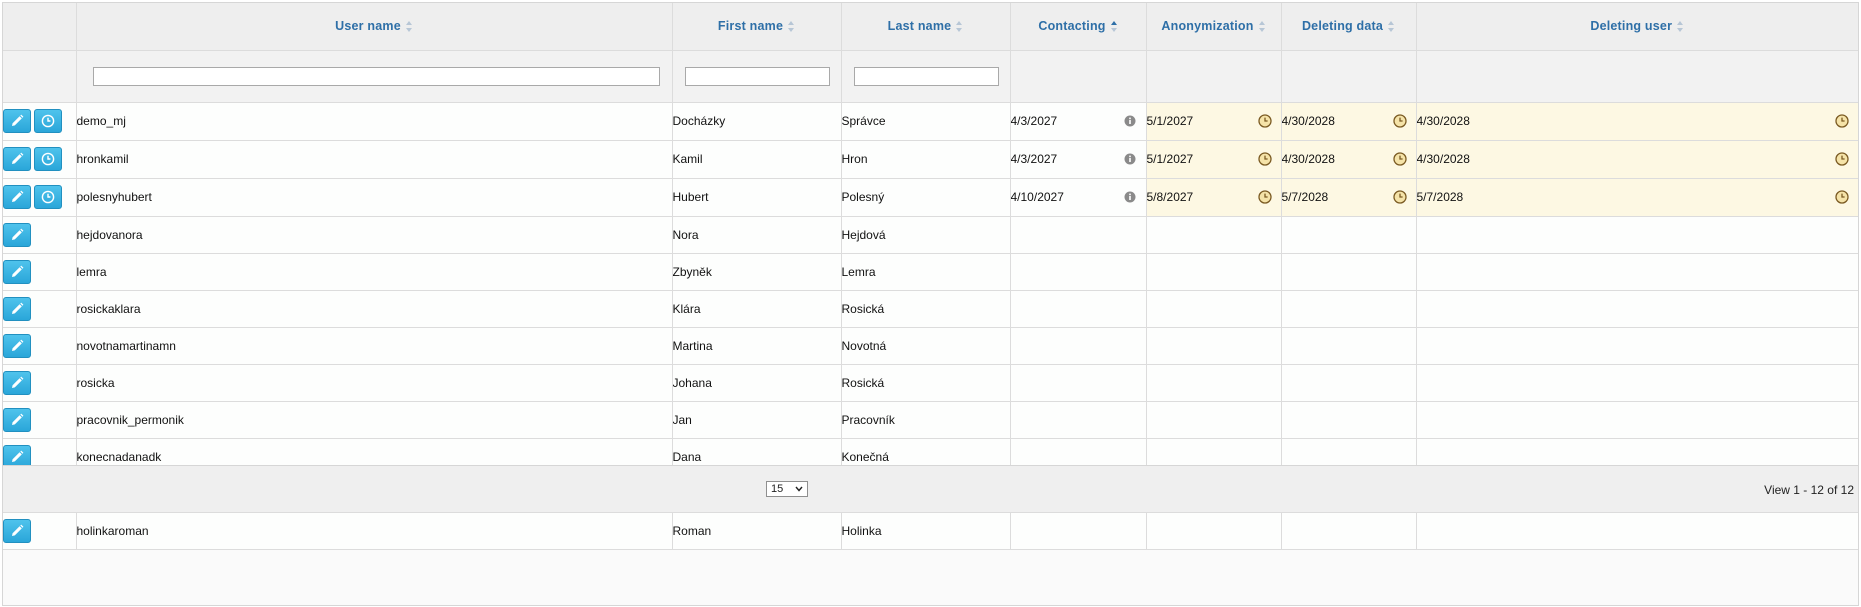 This screenshot has height=607, width=1861. Describe the element at coordinates (930, 531) in the screenshot. I see `table-row: holinkaroman Roman Holinka` at that location.